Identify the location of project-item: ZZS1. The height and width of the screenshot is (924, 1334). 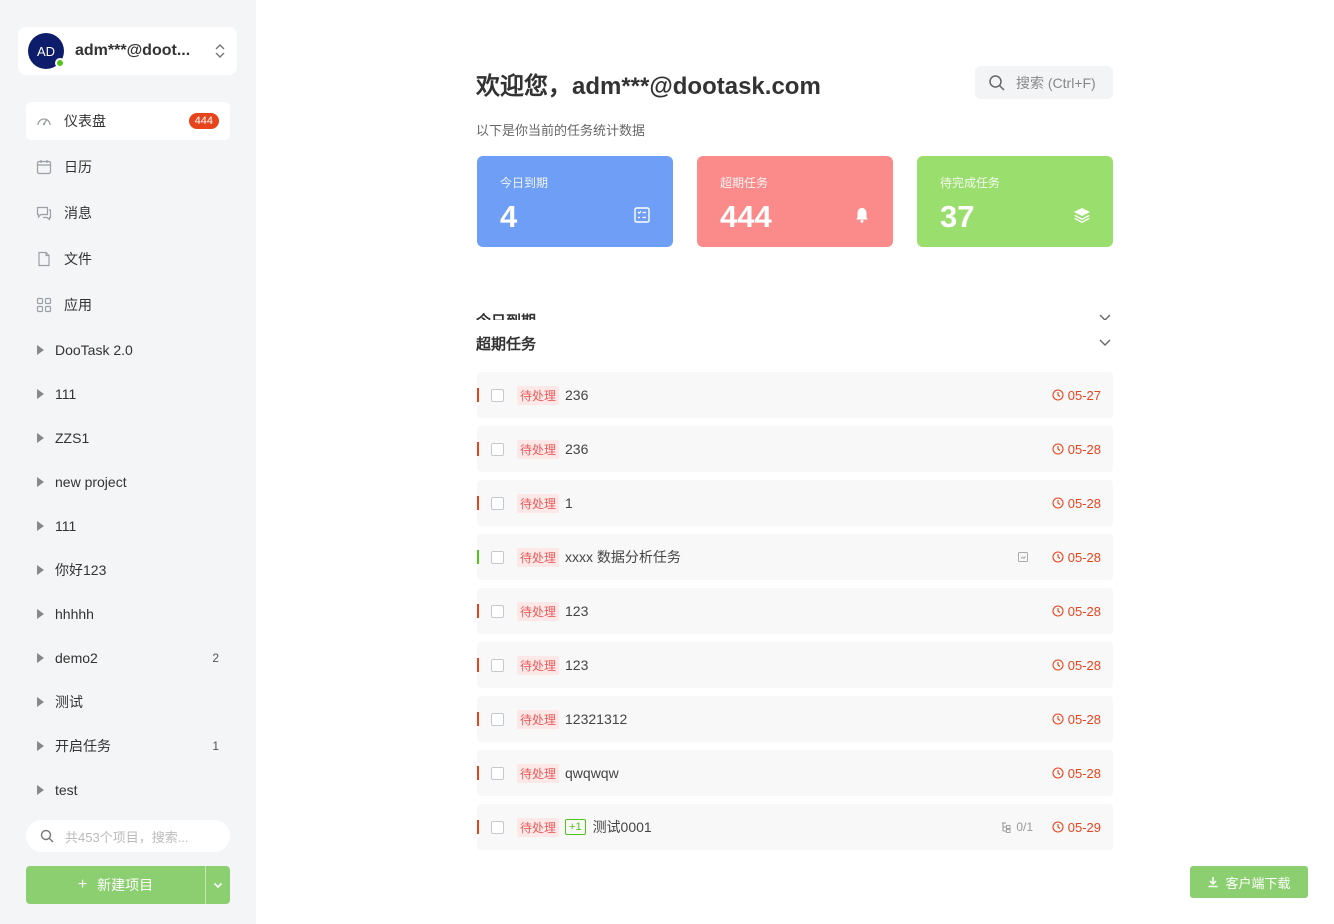
(128, 438).